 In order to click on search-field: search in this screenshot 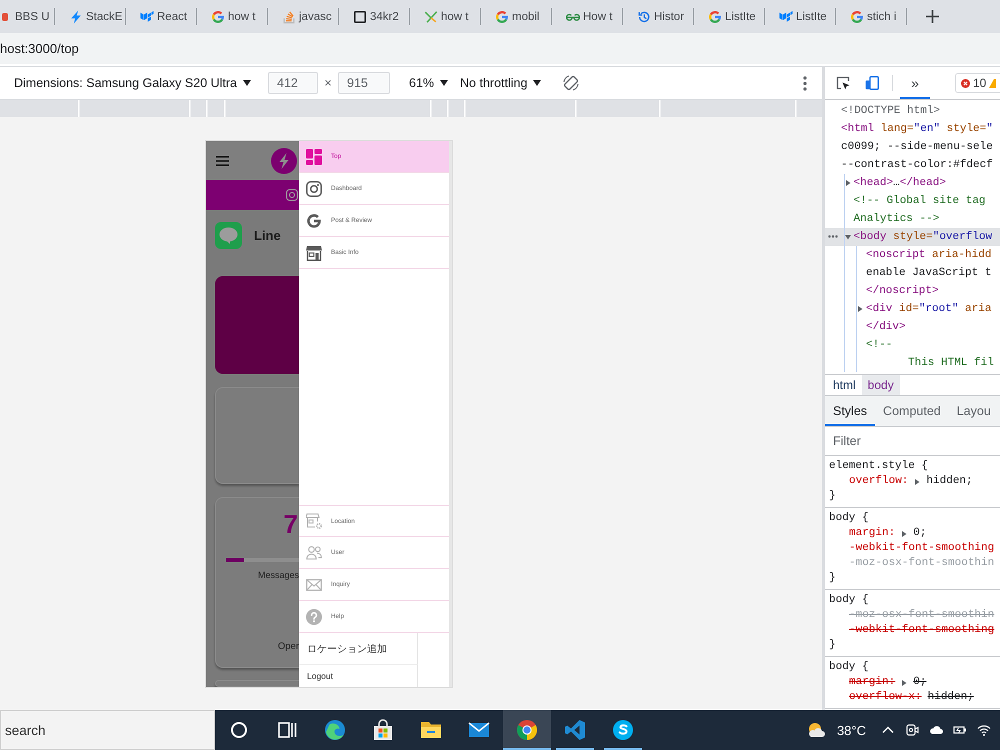, I will do `click(107, 730)`.